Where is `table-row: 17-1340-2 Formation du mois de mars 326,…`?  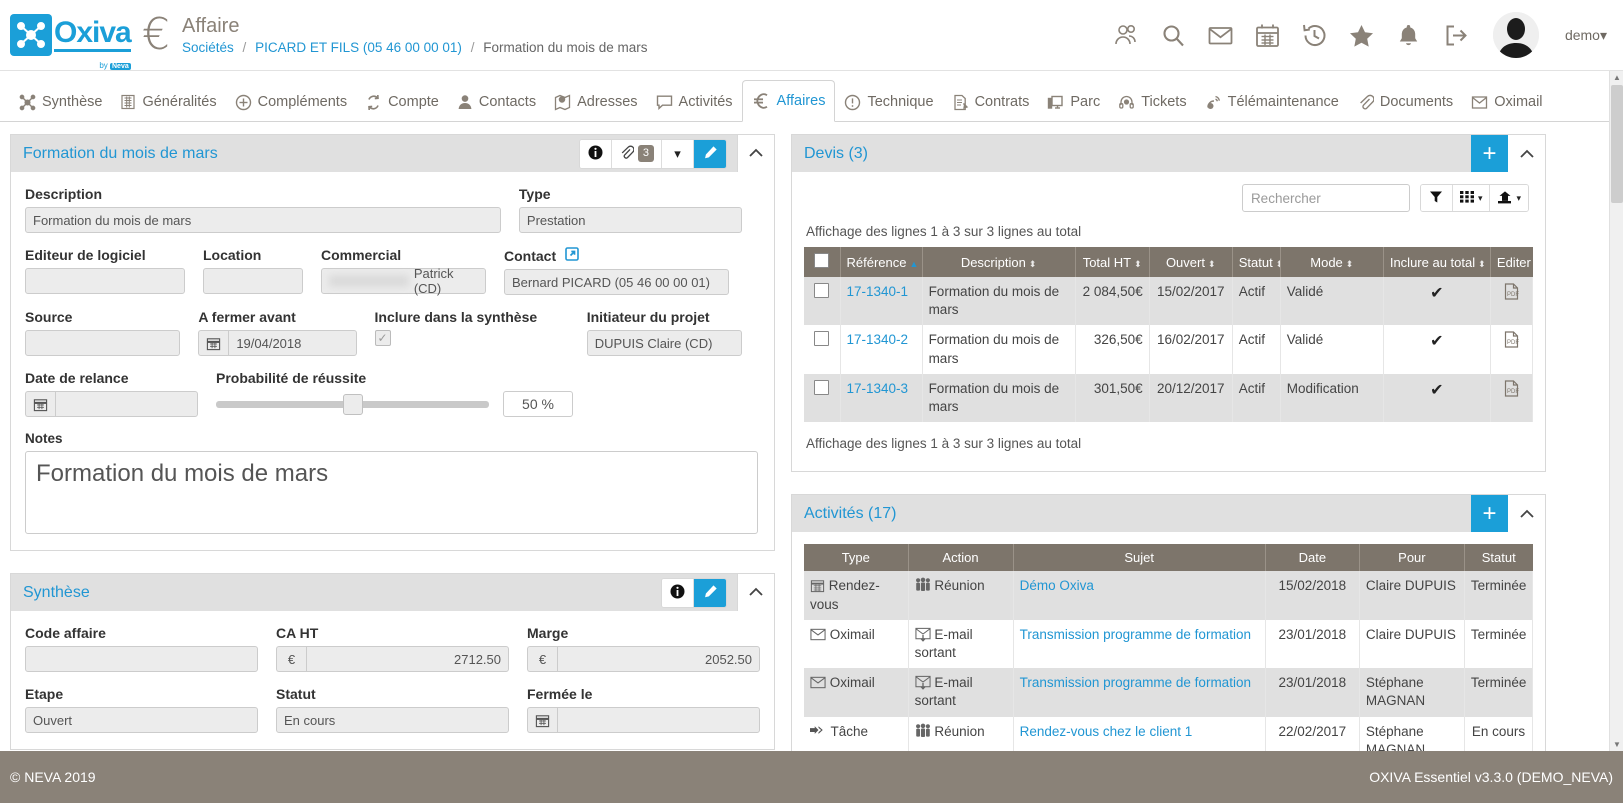
table-row: 17-1340-2 Formation du mois de mars 326,… is located at coordinates (1169, 349).